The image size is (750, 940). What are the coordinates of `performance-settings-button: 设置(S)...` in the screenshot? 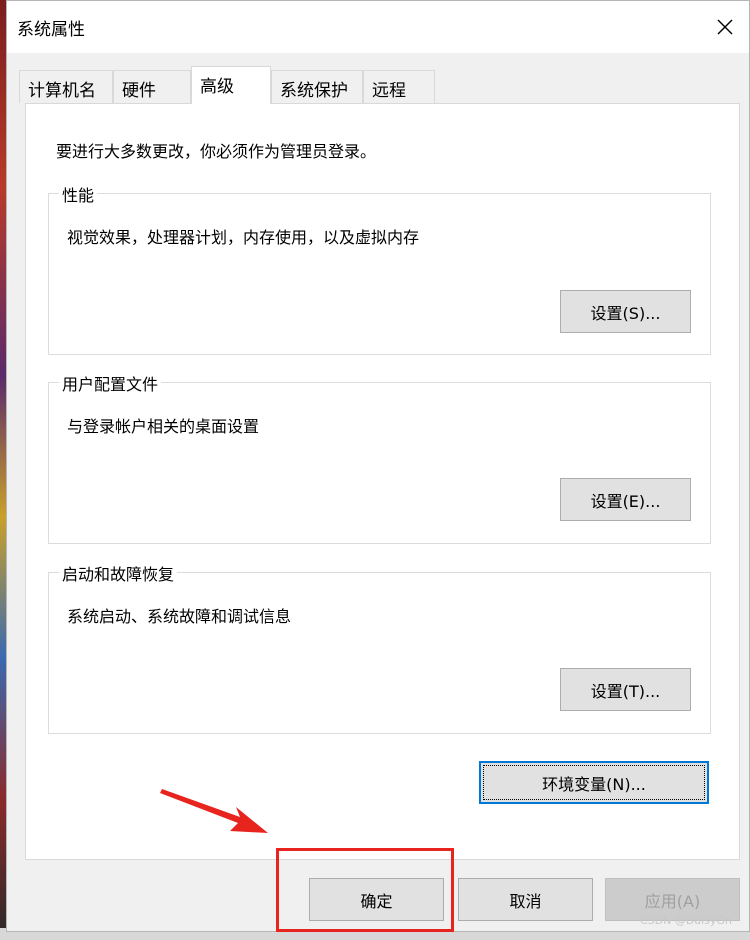 It's located at (625, 311).